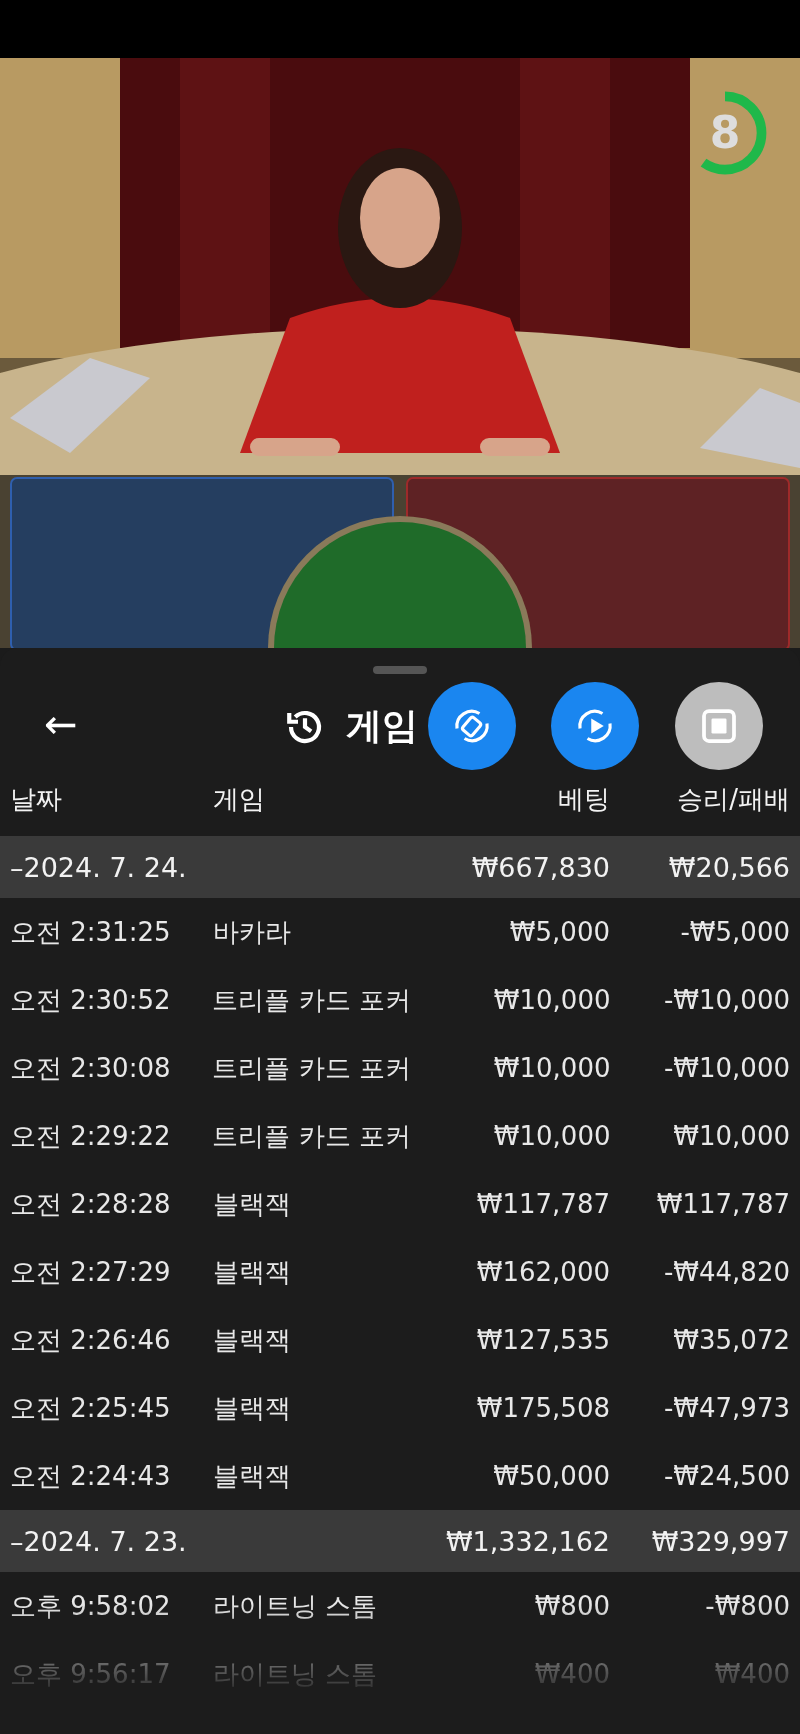  What do you see at coordinates (527, 1541) in the screenshot?
I see `bet-total: ₩1,332,162` at bounding box center [527, 1541].